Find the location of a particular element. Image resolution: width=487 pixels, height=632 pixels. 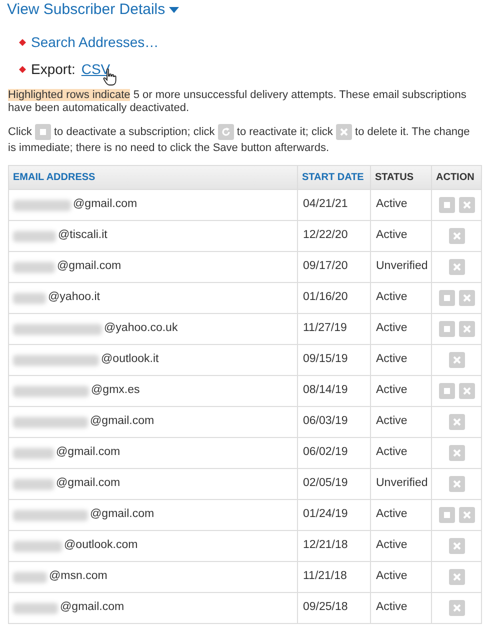

date-cell: 02/05/19 is located at coordinates (334, 484).